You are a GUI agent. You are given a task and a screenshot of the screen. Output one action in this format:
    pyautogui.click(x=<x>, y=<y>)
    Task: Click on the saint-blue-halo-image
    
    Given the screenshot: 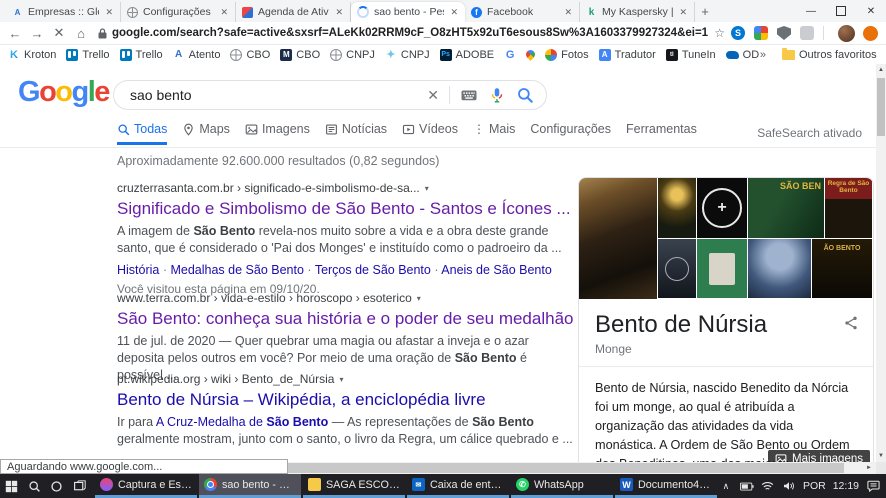 What is the action you would take?
    pyautogui.click(x=779, y=268)
    